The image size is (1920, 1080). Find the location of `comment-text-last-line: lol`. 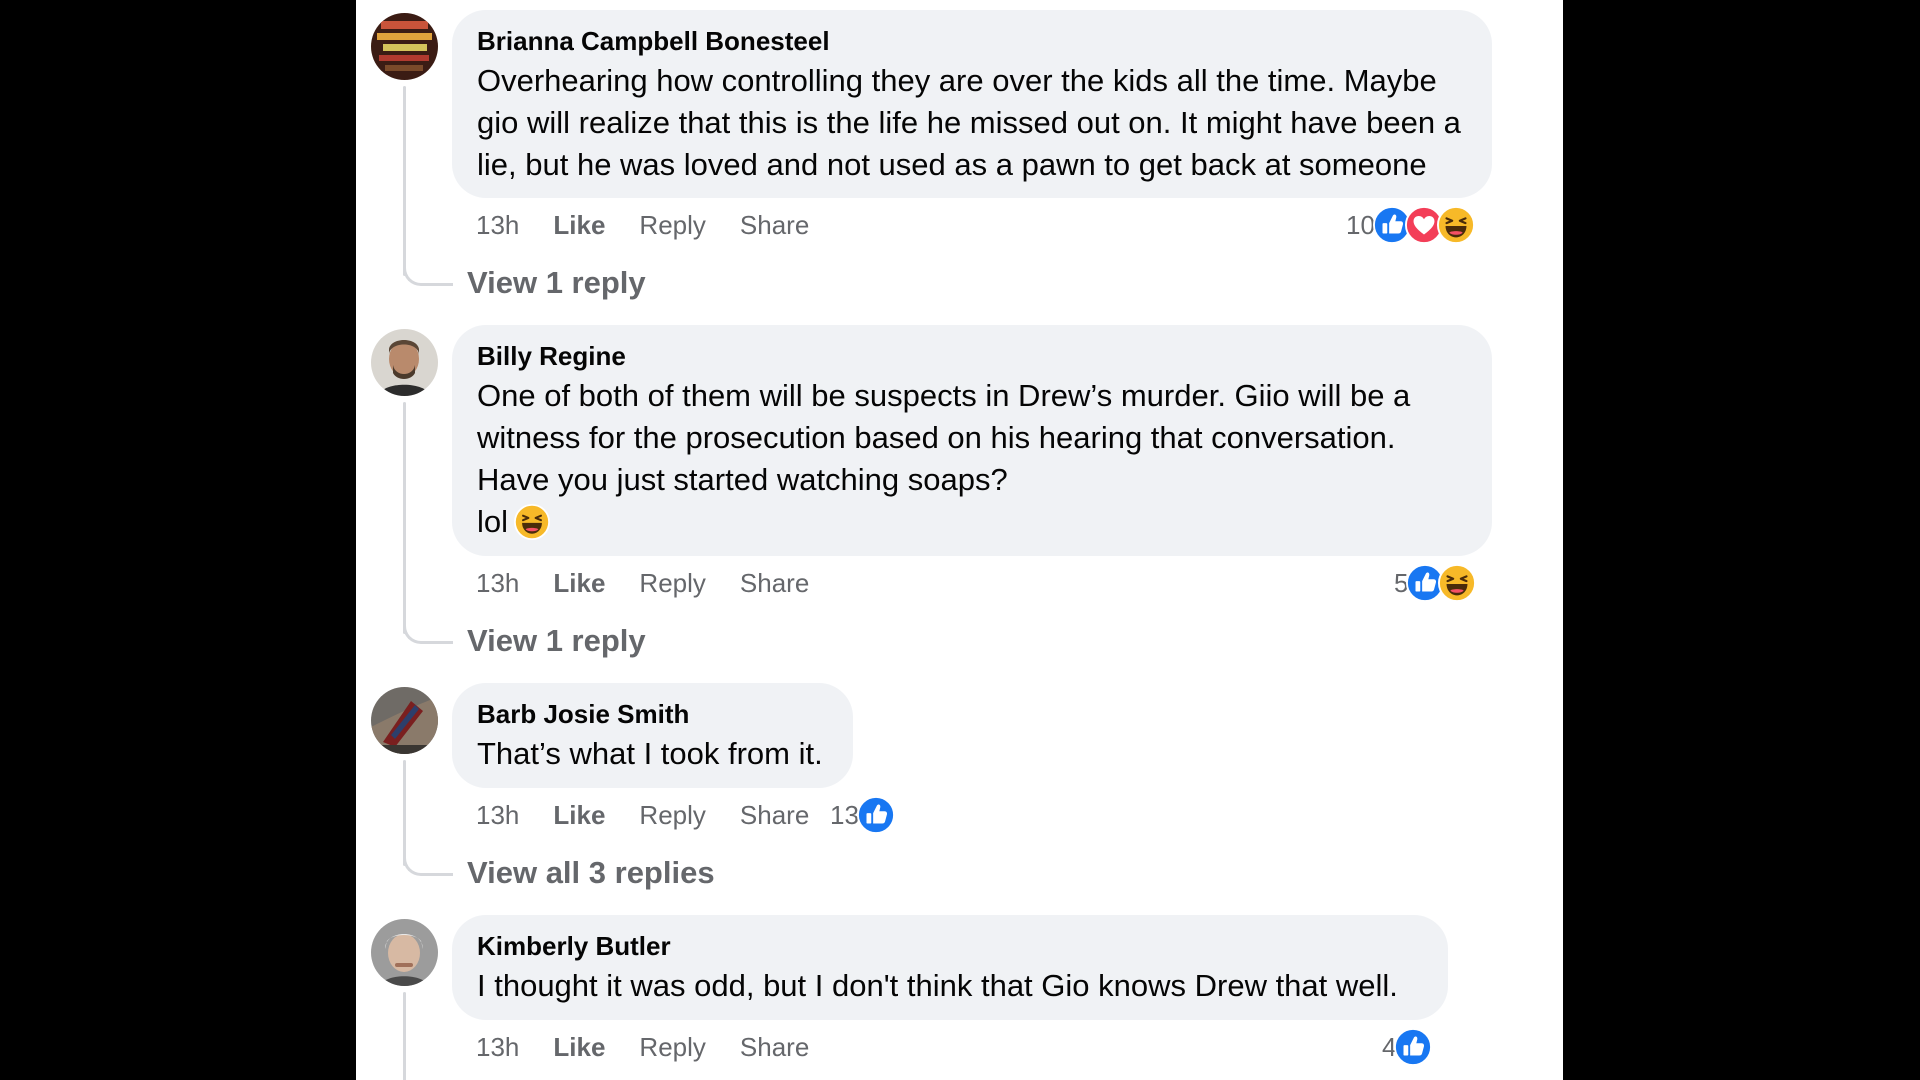

comment-text-last-line: lol is located at coordinates (972, 522).